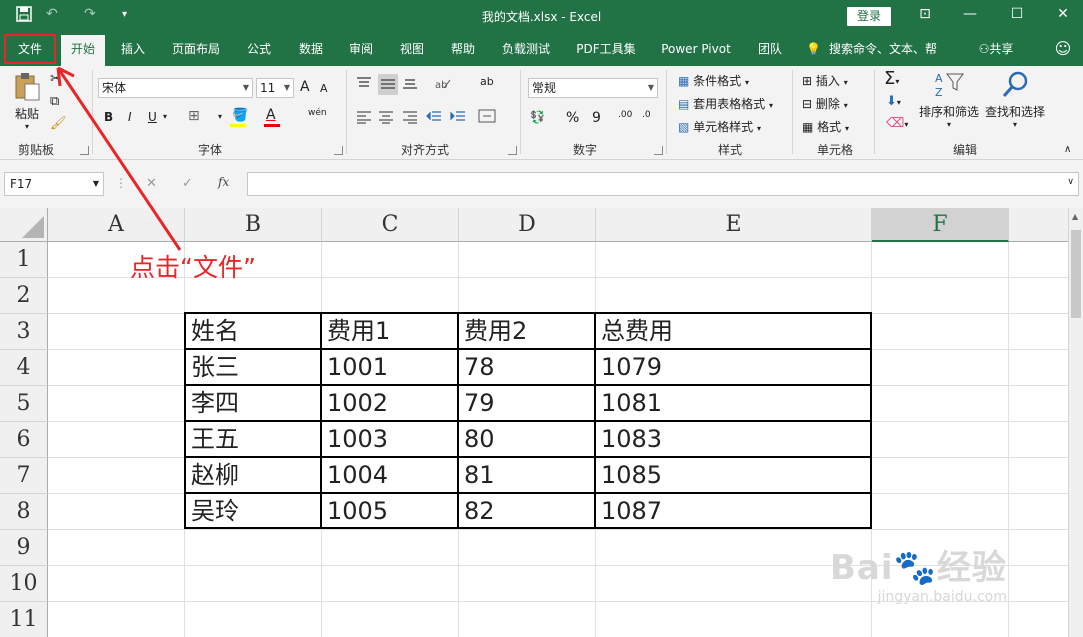  I want to click on watermark-logo: Bai🐾经验, so click(918, 568).